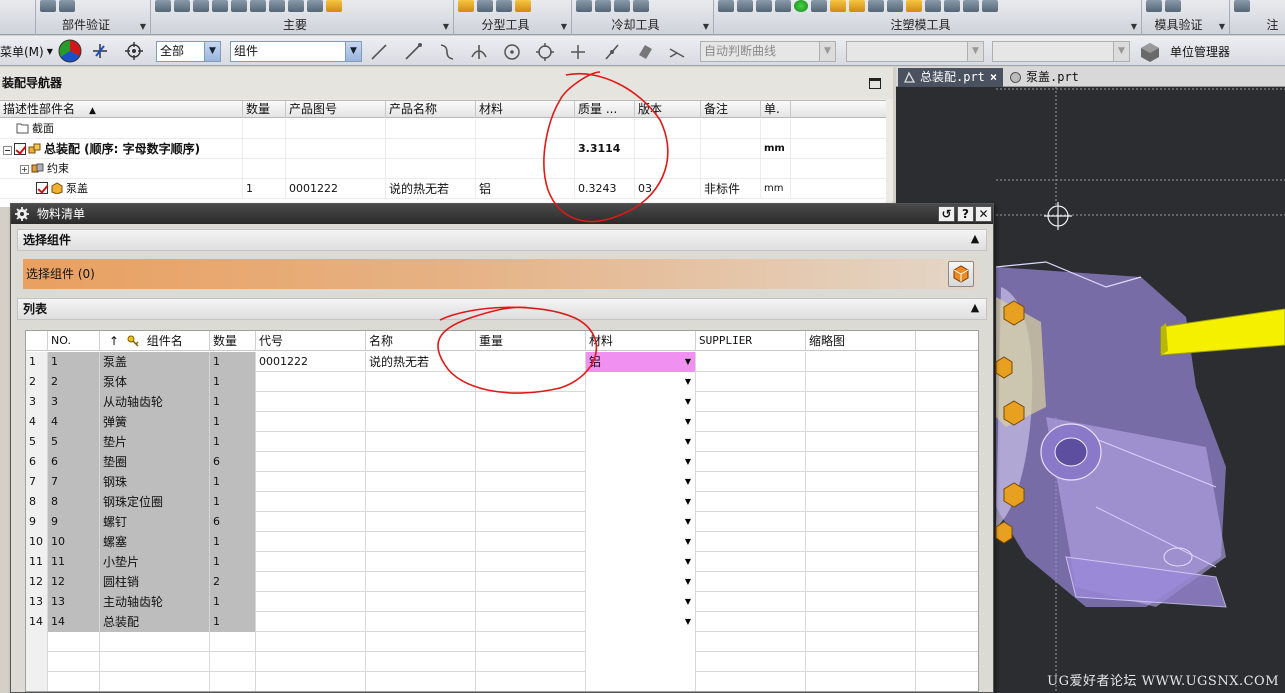  I want to click on table-row: 1 1 泵盖 1 0001222 说的热无若铝 ▼, so click(502, 362).